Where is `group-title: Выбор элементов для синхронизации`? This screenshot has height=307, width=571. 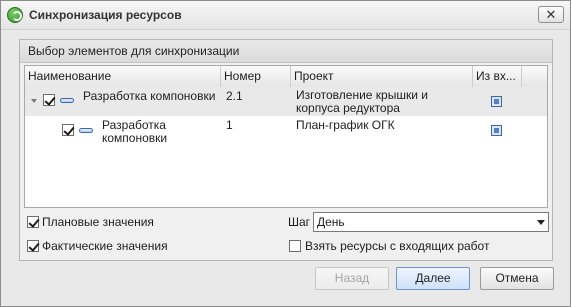
group-title: Выбор элементов для синхронизации is located at coordinates (134, 51).